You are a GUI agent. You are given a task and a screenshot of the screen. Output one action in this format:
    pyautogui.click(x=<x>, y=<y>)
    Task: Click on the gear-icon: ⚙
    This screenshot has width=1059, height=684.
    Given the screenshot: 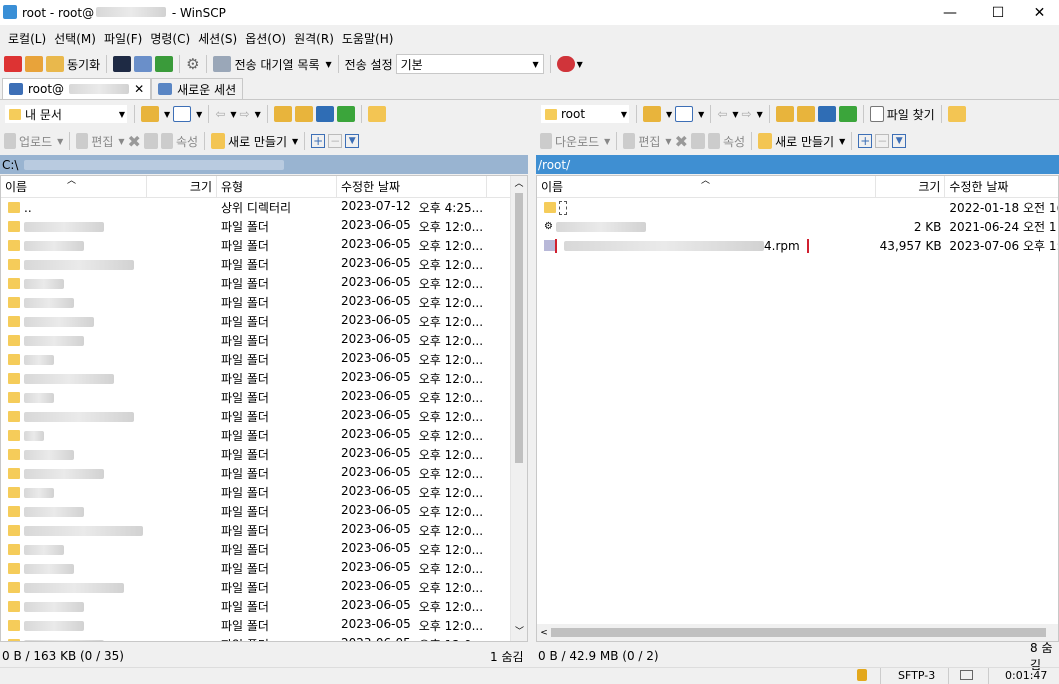 What is the action you would take?
    pyautogui.click(x=192, y=64)
    